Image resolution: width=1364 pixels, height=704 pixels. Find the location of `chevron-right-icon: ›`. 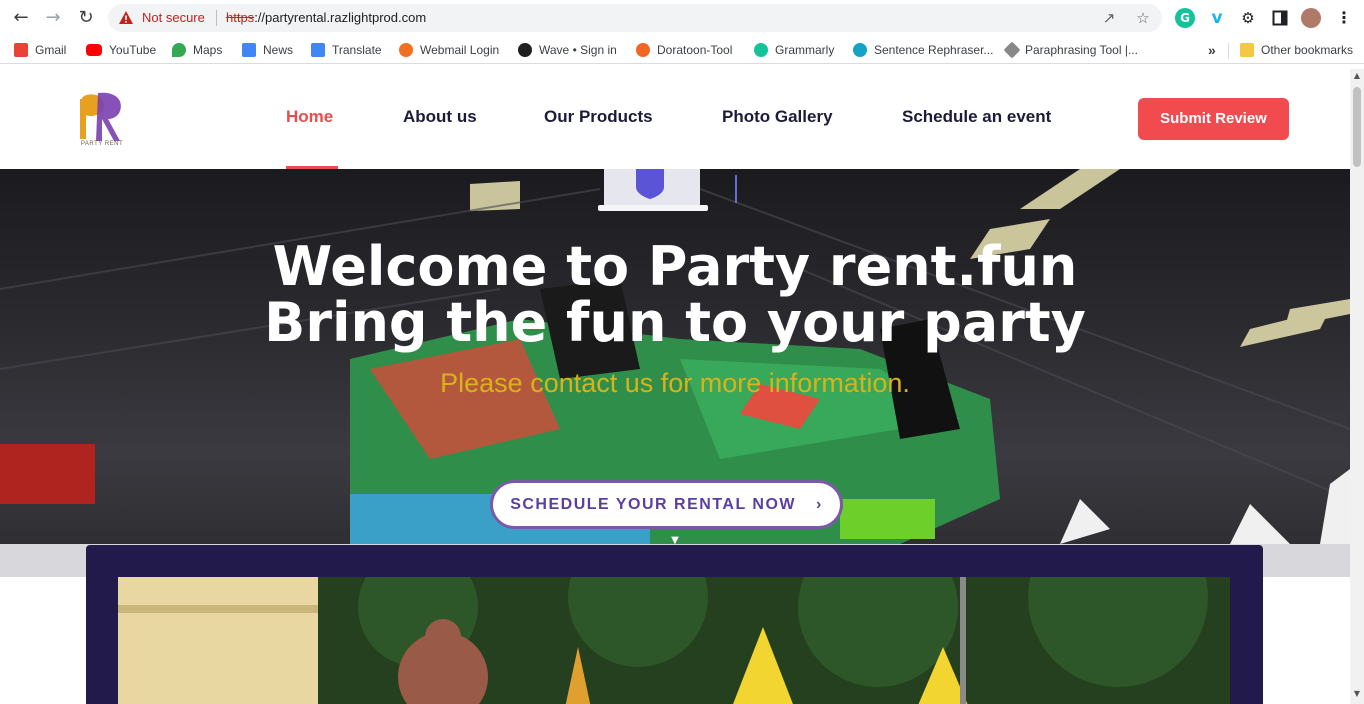

chevron-right-icon: › is located at coordinates (819, 504).